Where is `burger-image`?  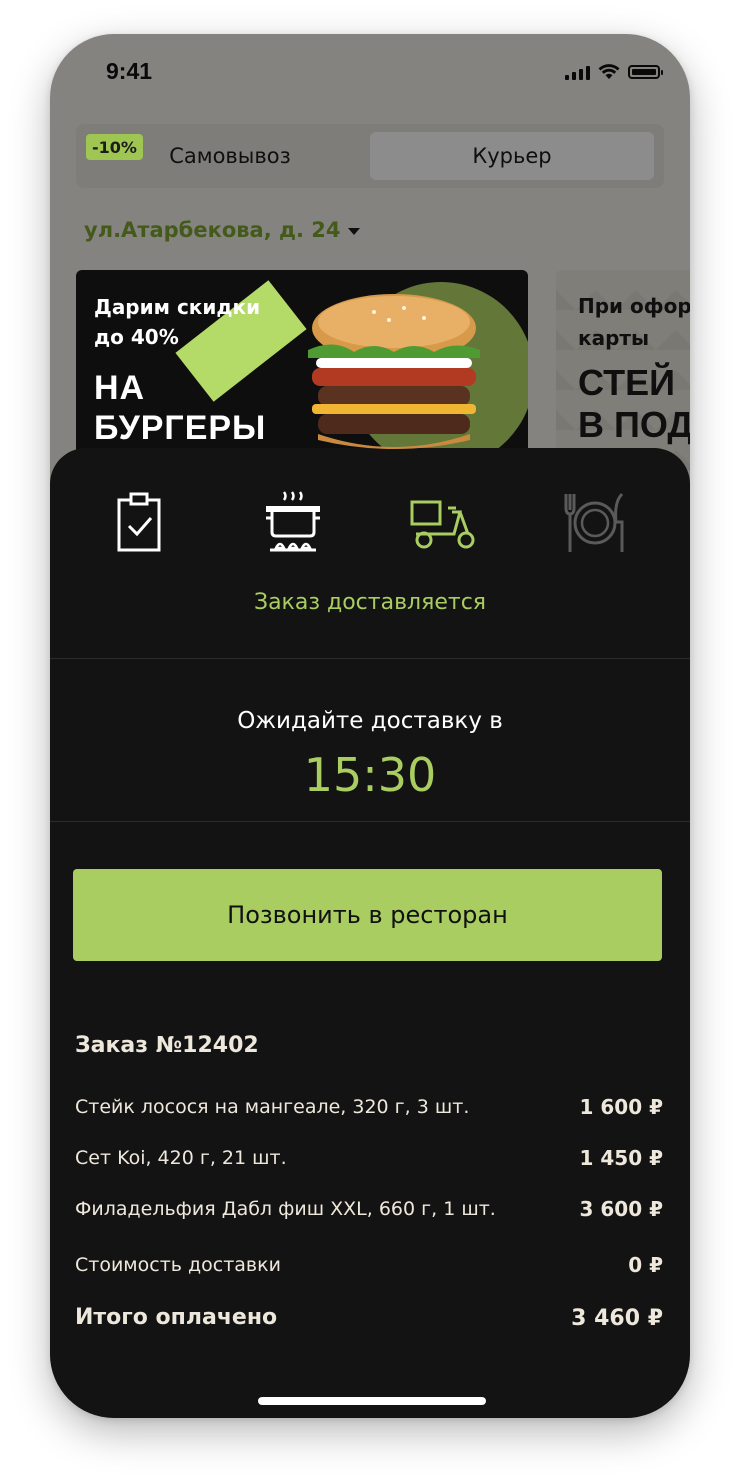
burger-image is located at coordinates (394, 371).